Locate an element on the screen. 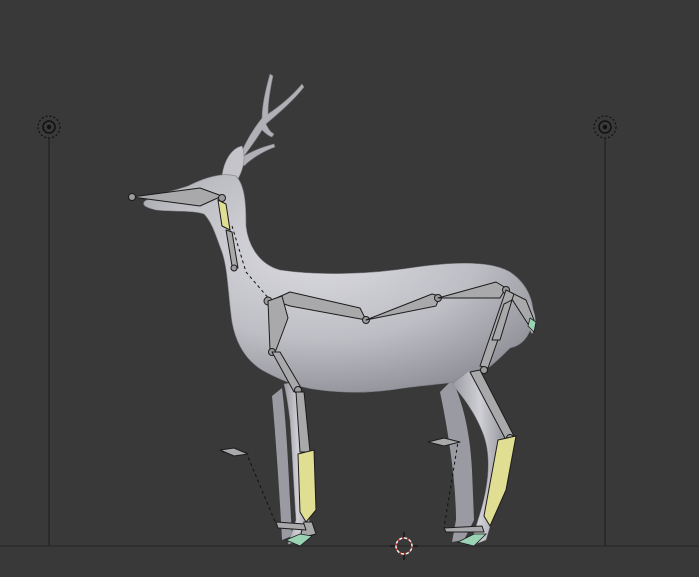  bone-back-ik is located at coordinates (464, 529).